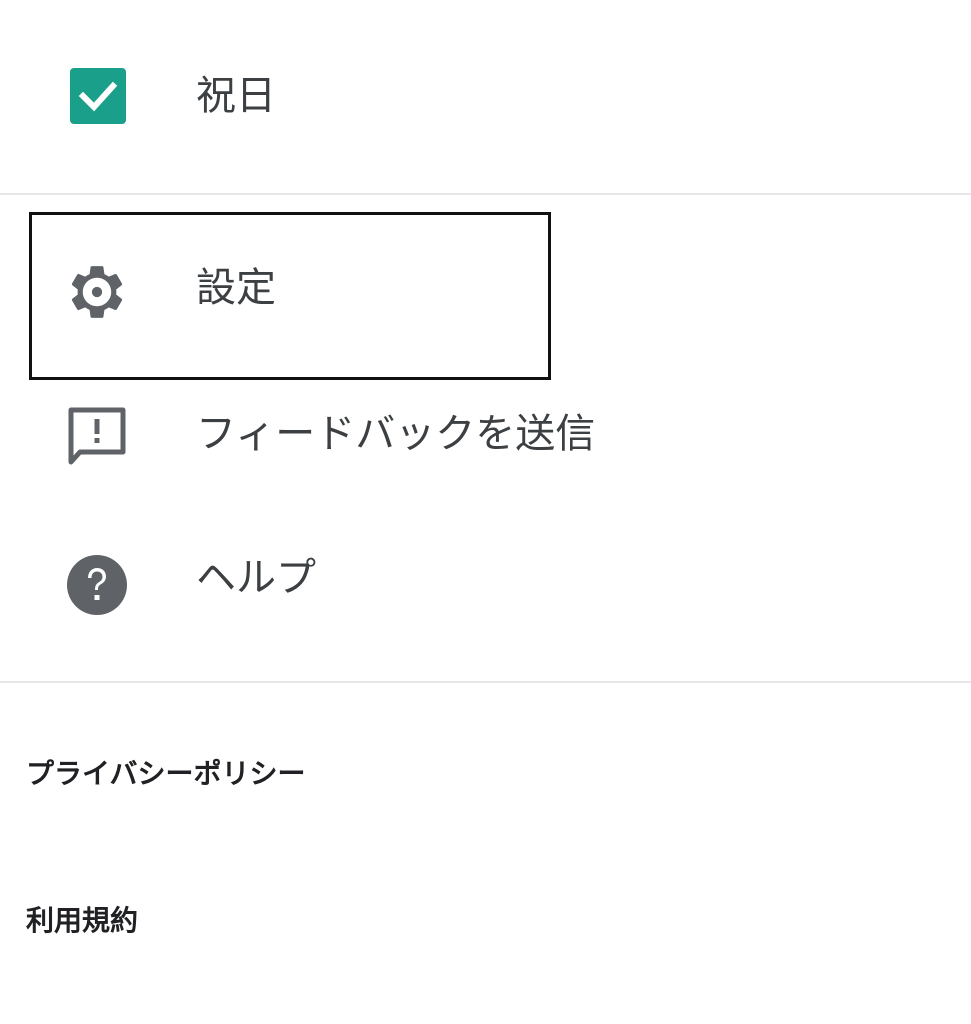 The width and height of the screenshot is (971, 1024). I want to click on feedback-icon, so click(97, 435).